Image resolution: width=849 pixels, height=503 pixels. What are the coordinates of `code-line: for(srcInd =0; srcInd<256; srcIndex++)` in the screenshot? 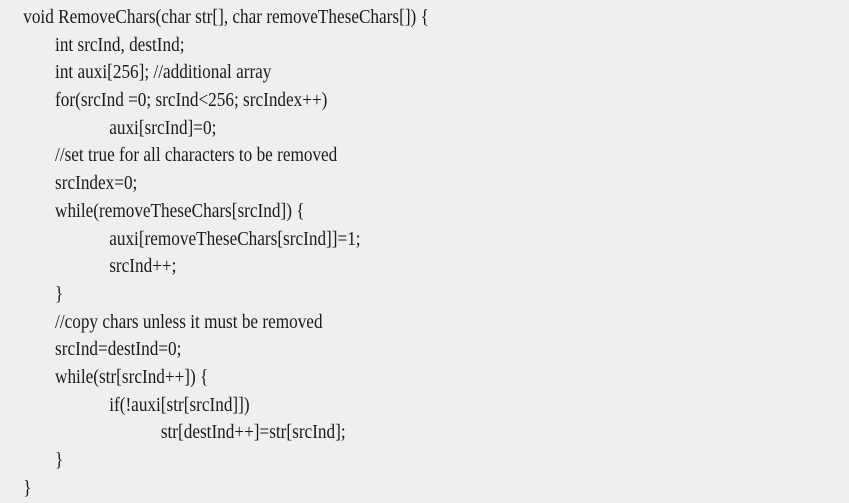 It's located at (191, 100).